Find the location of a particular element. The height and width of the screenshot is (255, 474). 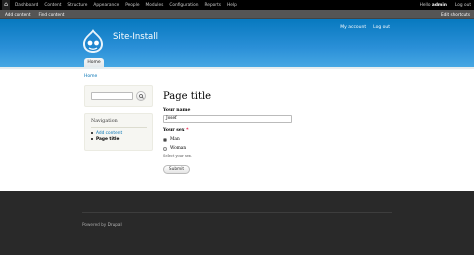

breadcrumb: Home is located at coordinates (90, 76).